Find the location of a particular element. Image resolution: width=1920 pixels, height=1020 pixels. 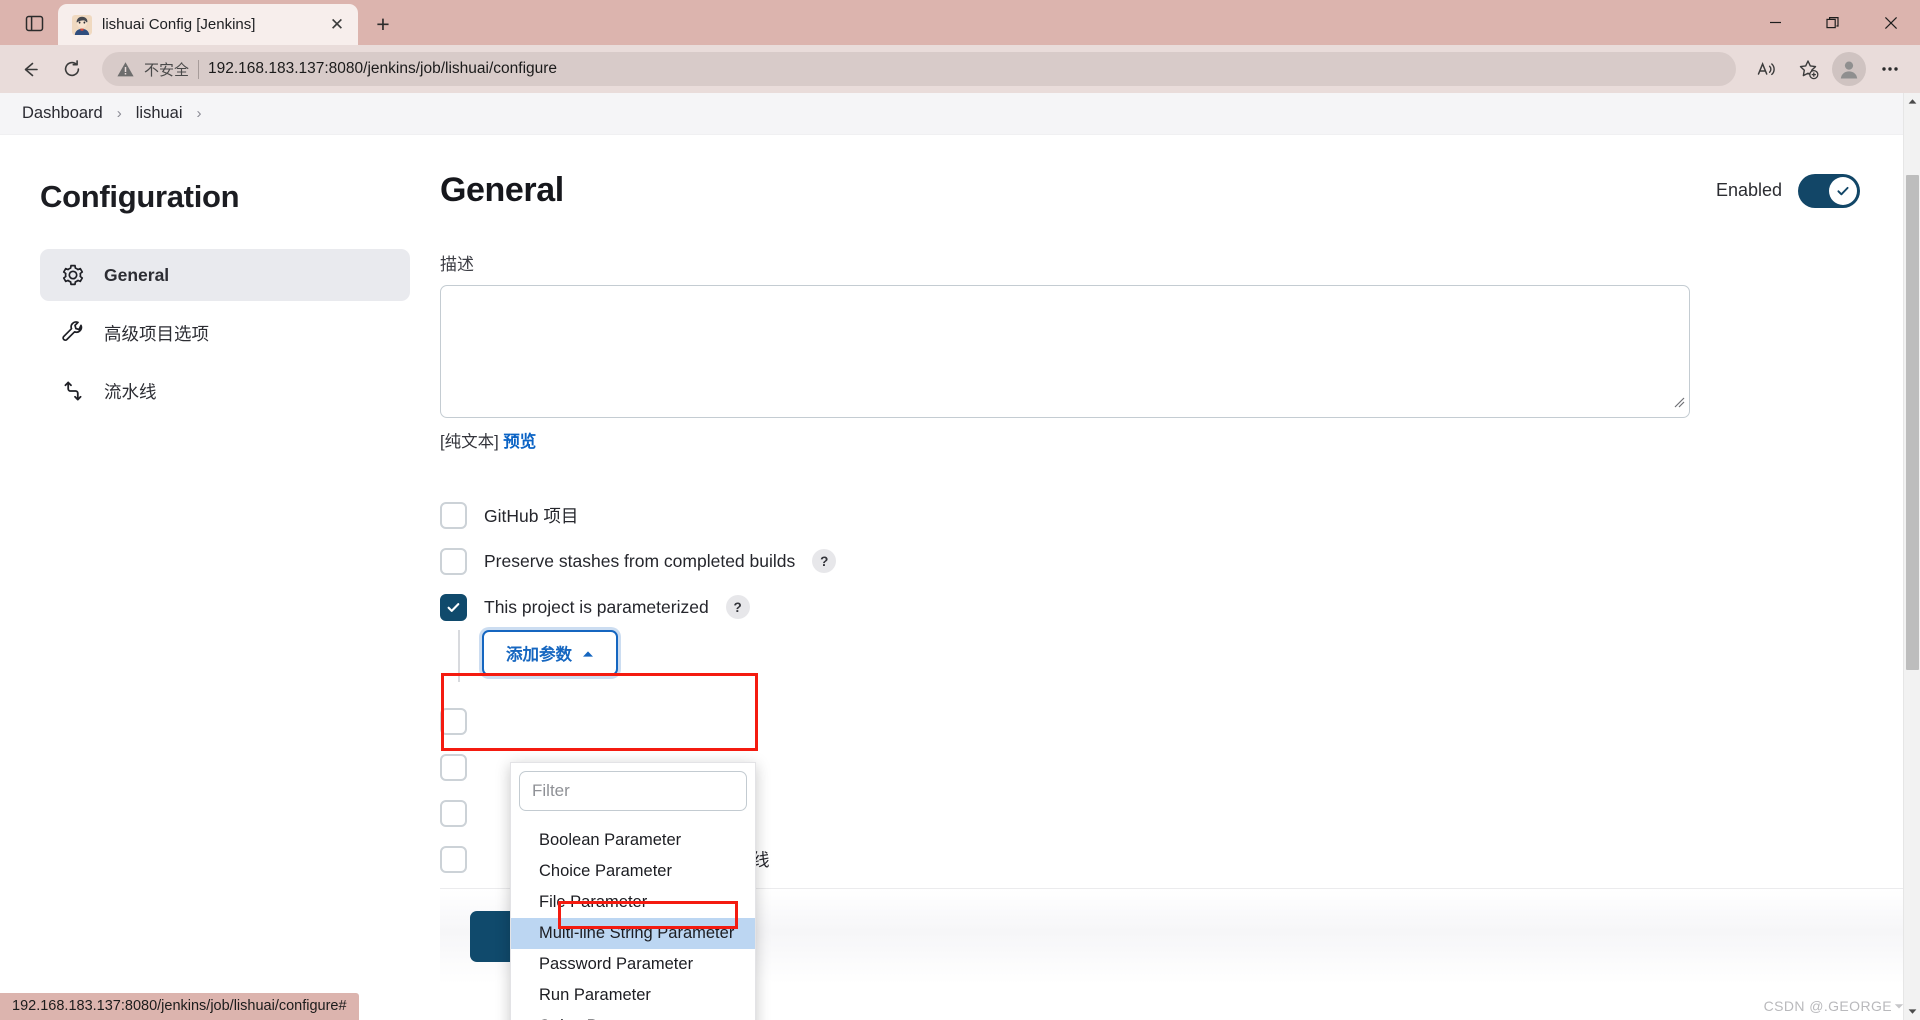

wrench-icon is located at coordinates (73, 333).